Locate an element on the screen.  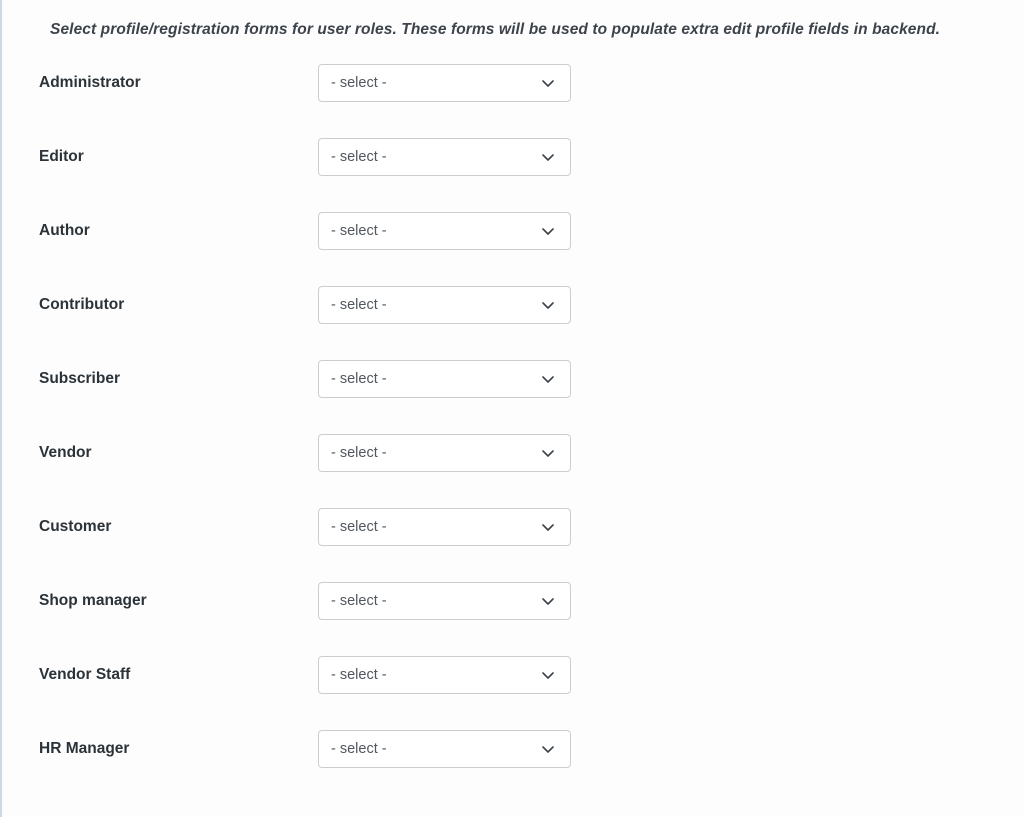
role-row-administrator: Administrator - select - is located at coordinates (513, 83).